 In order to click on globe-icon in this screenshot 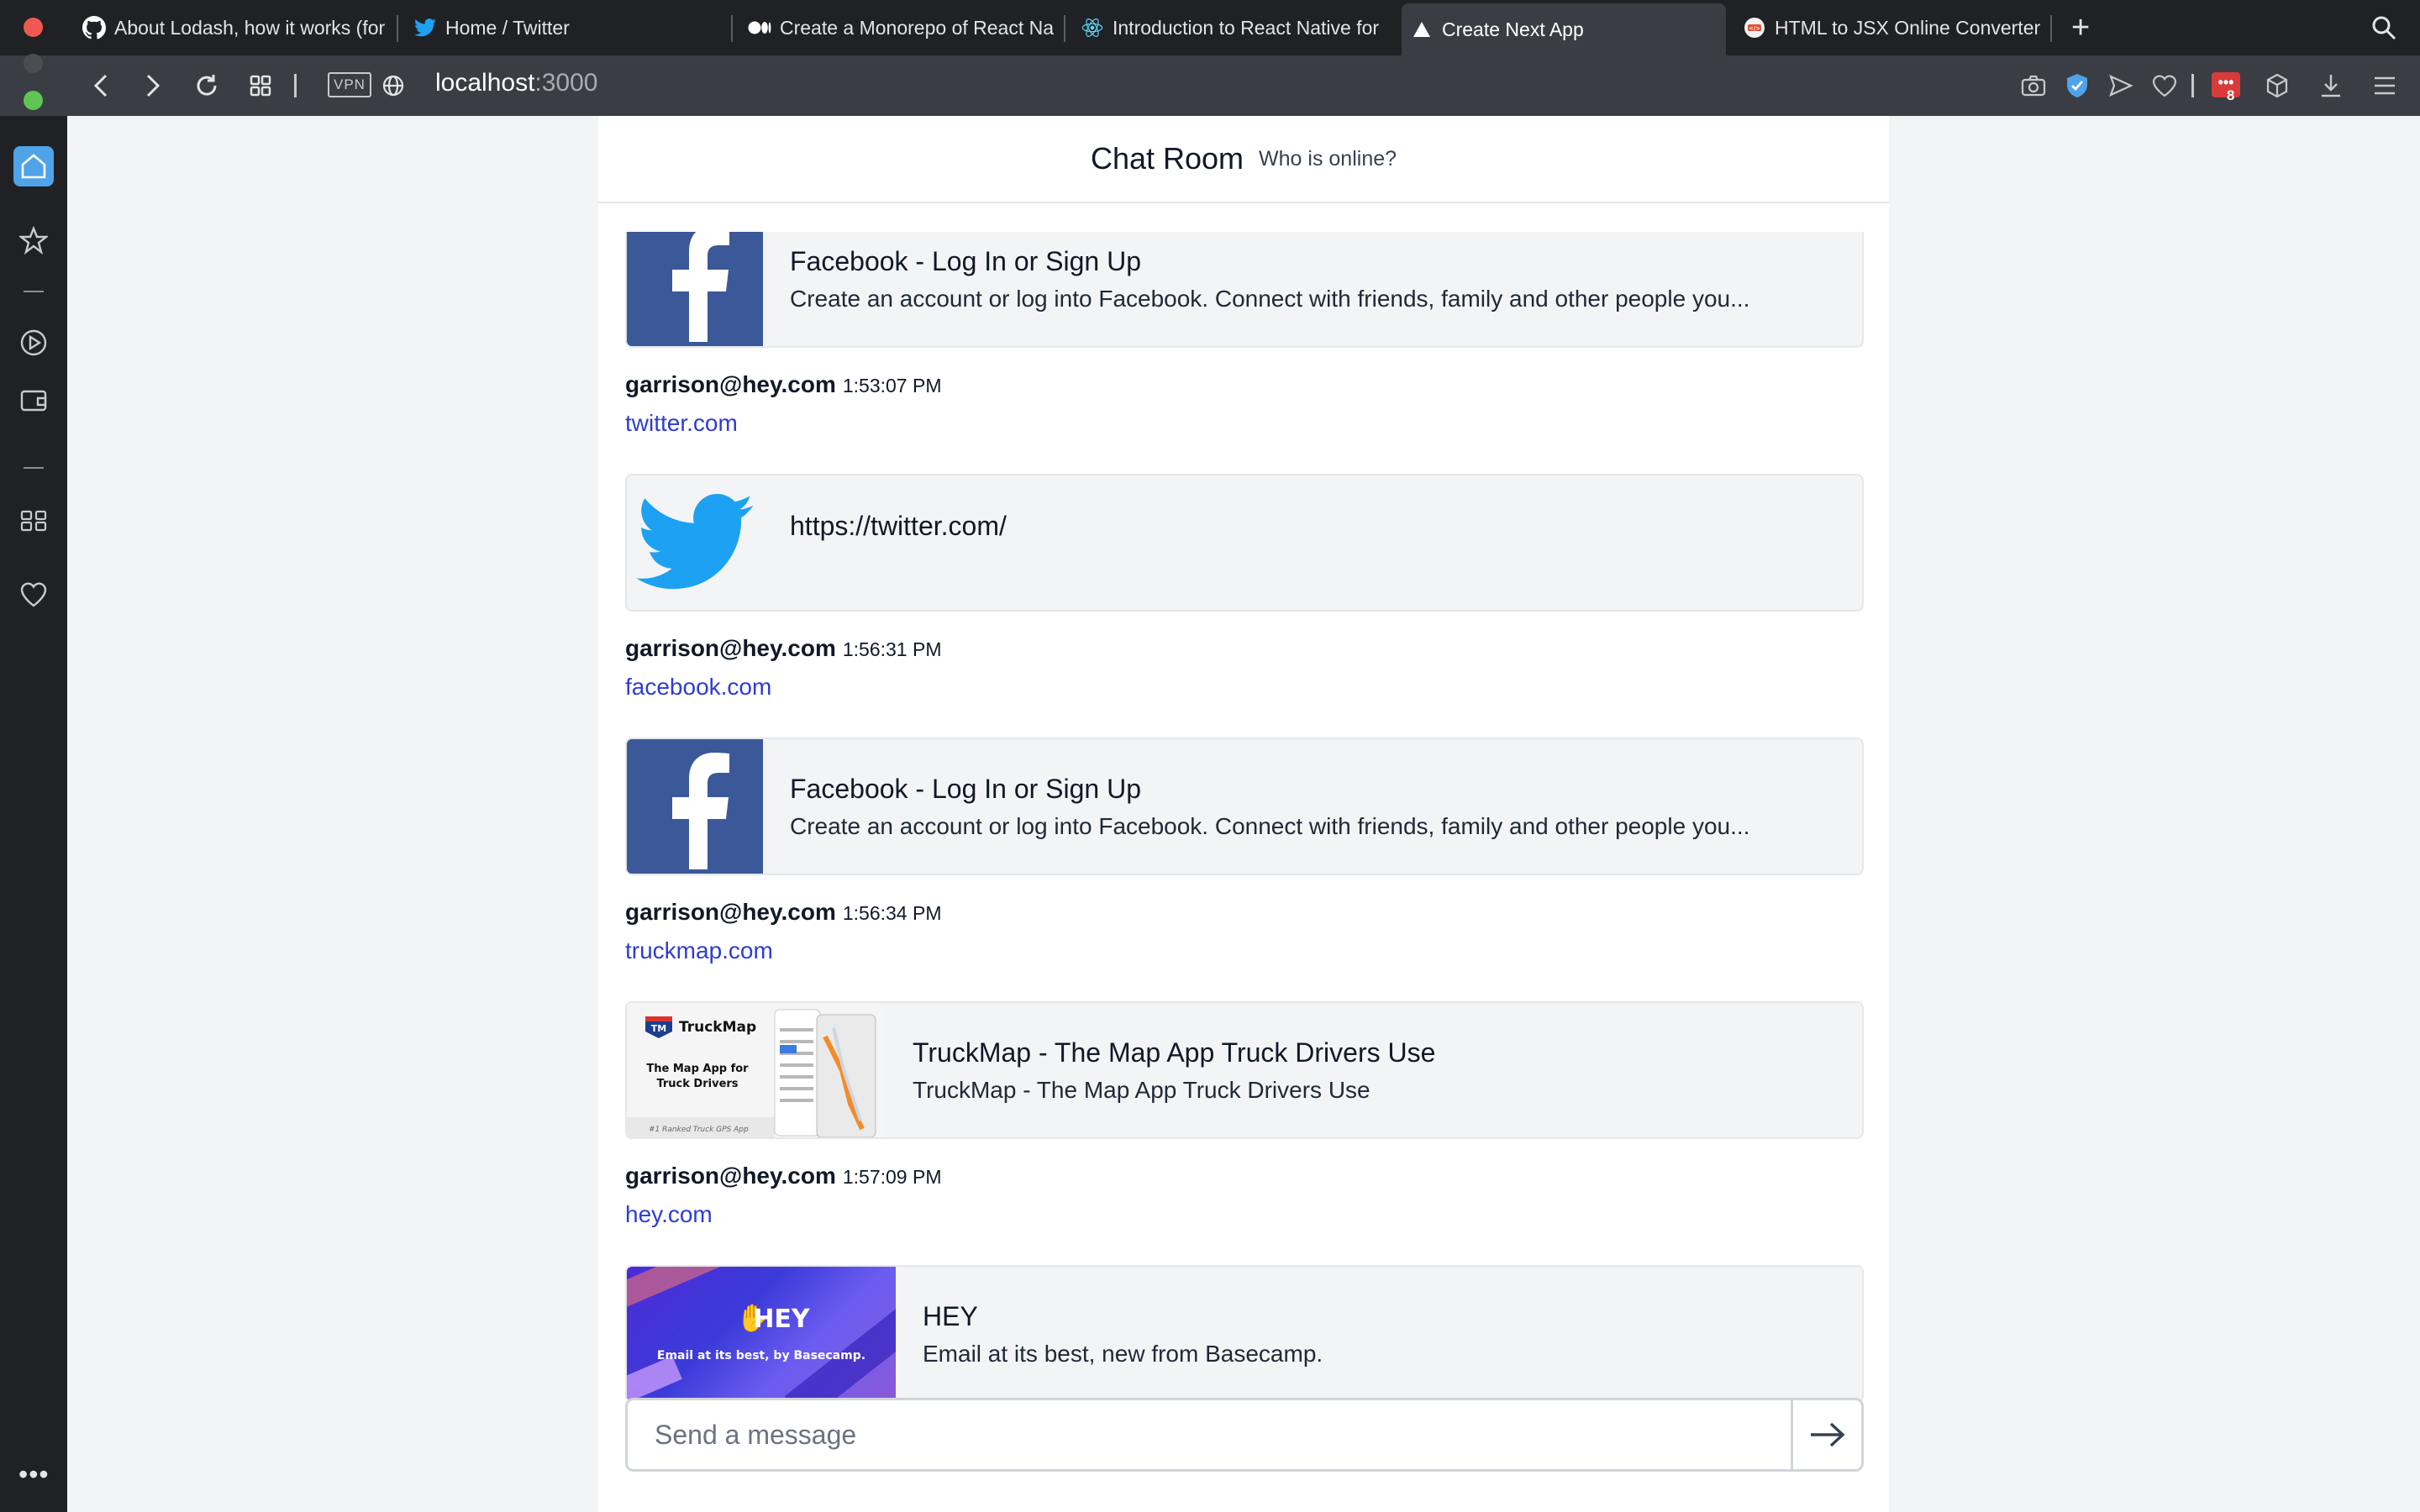, I will do `click(393, 86)`.